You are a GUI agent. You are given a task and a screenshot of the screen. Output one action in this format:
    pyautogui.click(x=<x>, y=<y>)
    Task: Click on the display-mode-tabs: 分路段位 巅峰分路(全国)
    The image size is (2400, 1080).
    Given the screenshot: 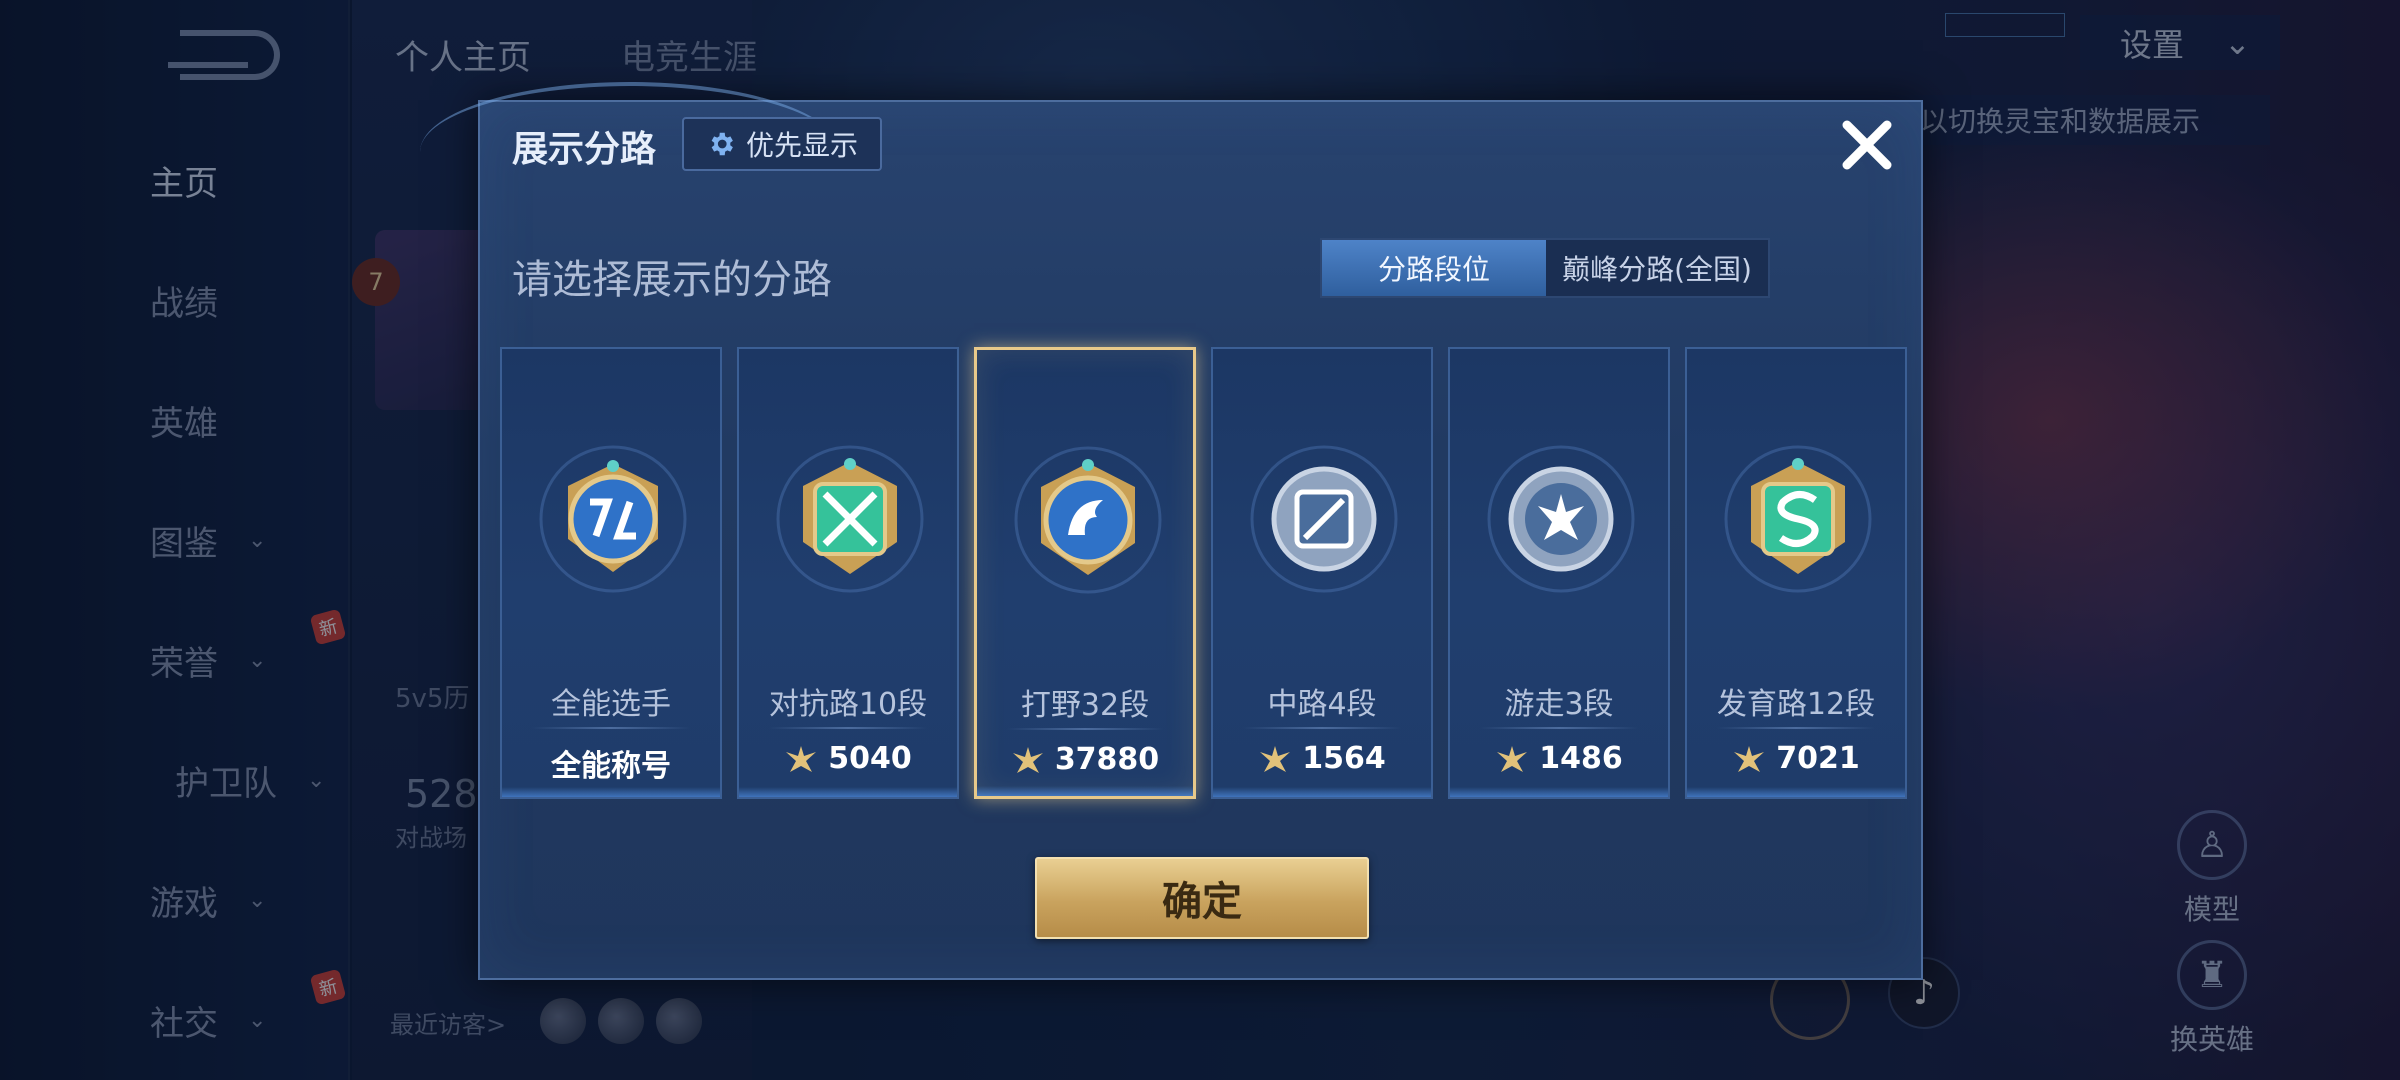 What is the action you would take?
    pyautogui.click(x=1545, y=268)
    